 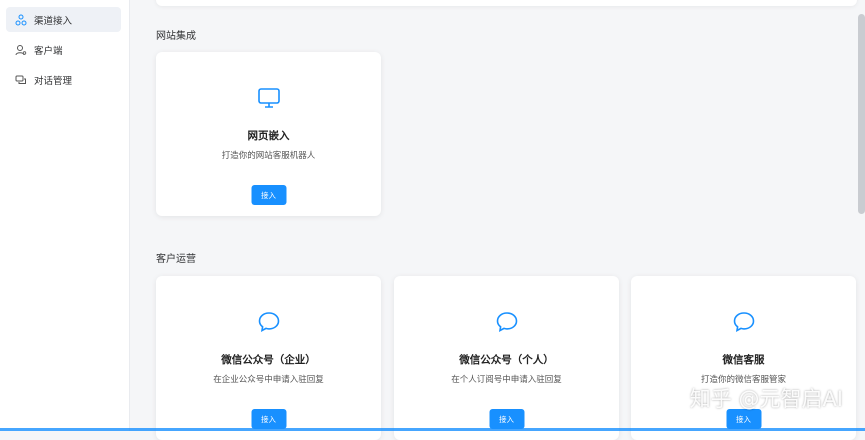 What do you see at coordinates (506, 380) in the screenshot?
I see `card-description: 在个人订阅号中申请入驻回复` at bounding box center [506, 380].